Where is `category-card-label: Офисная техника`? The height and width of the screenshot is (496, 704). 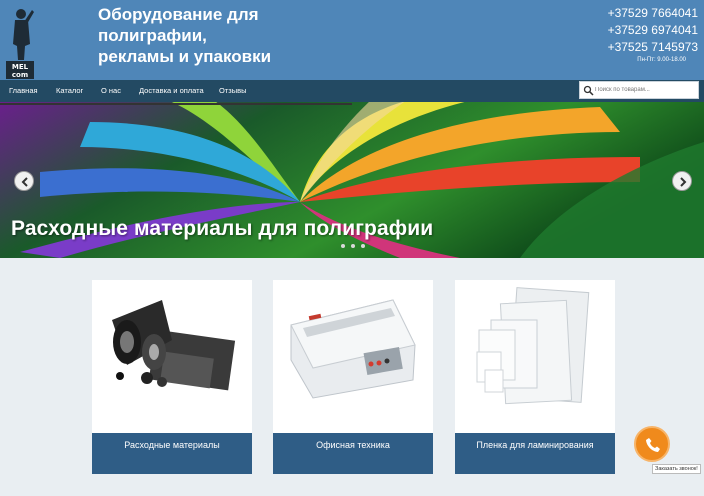 category-card-label: Офисная техника is located at coordinates (353, 453).